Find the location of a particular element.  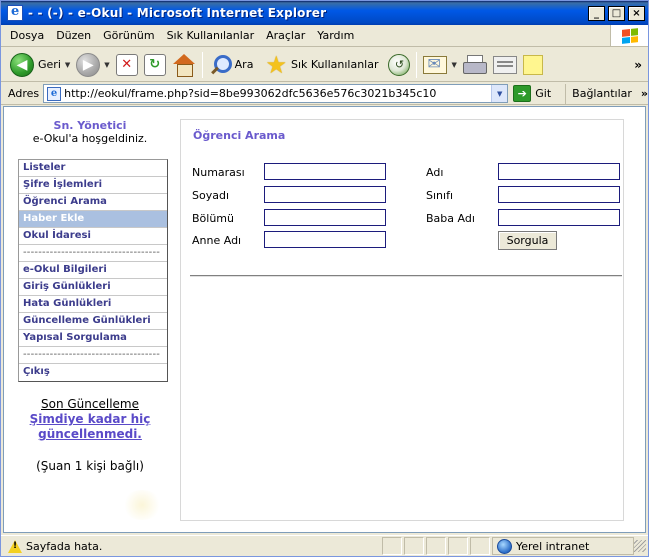

sidebar-item-guncelleme-gunlukleri: Güncelleme Günlükleri is located at coordinates (93, 321).